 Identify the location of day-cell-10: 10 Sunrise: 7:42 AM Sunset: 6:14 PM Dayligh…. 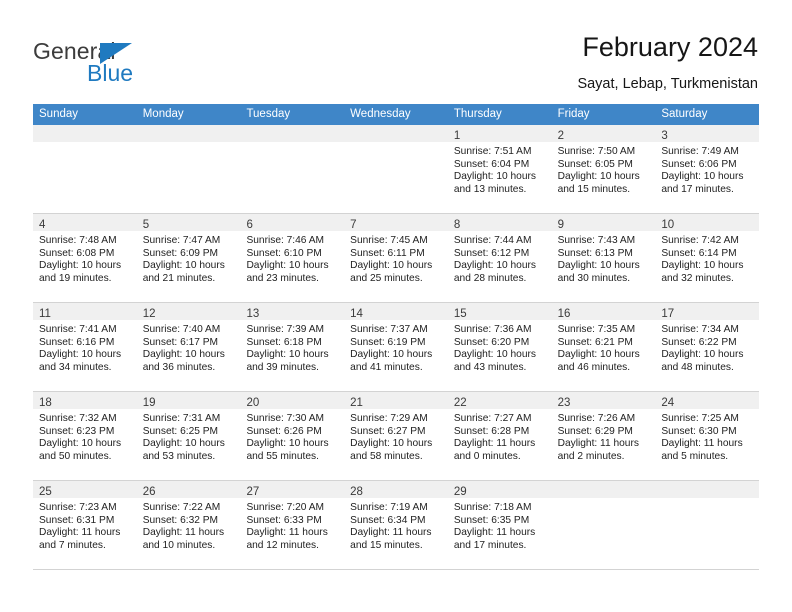
(707, 258).